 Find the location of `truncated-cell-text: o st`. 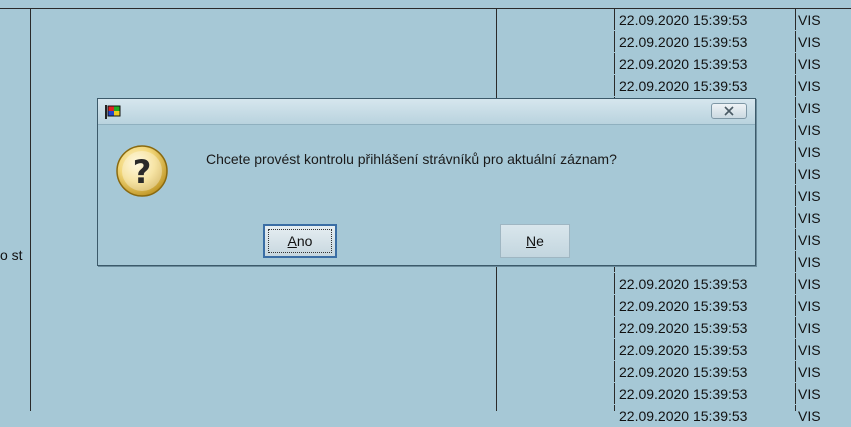

truncated-cell-text: o st is located at coordinates (11, 255).